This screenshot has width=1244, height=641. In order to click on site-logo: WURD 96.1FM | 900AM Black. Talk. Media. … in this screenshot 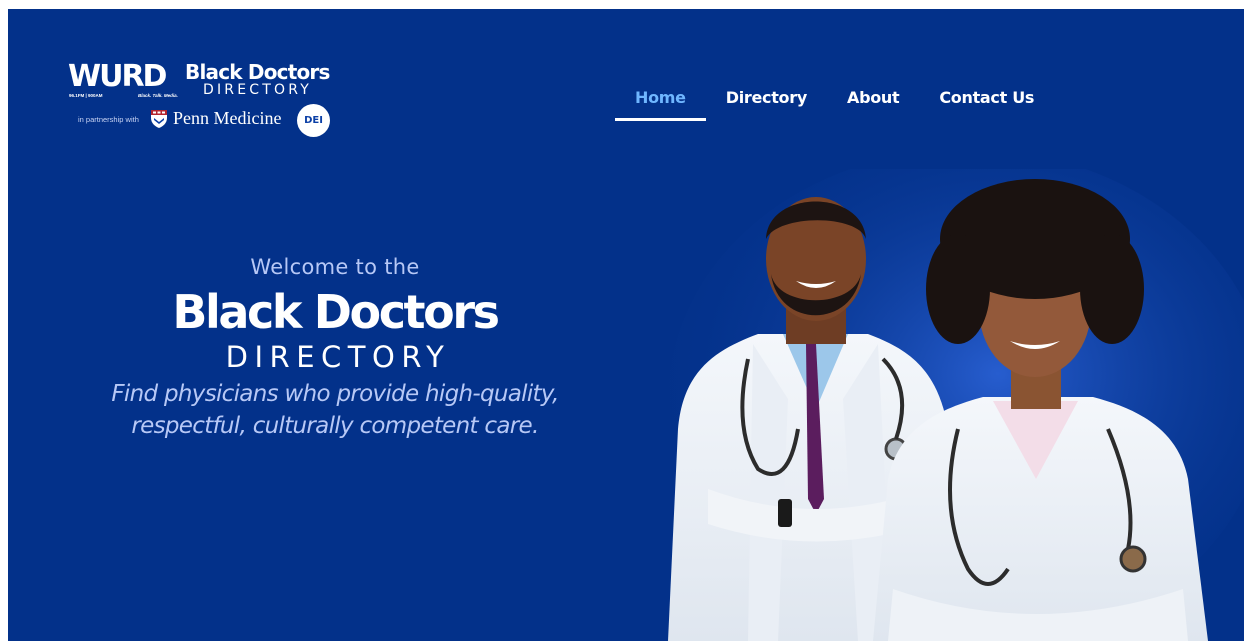, I will do `click(218, 104)`.